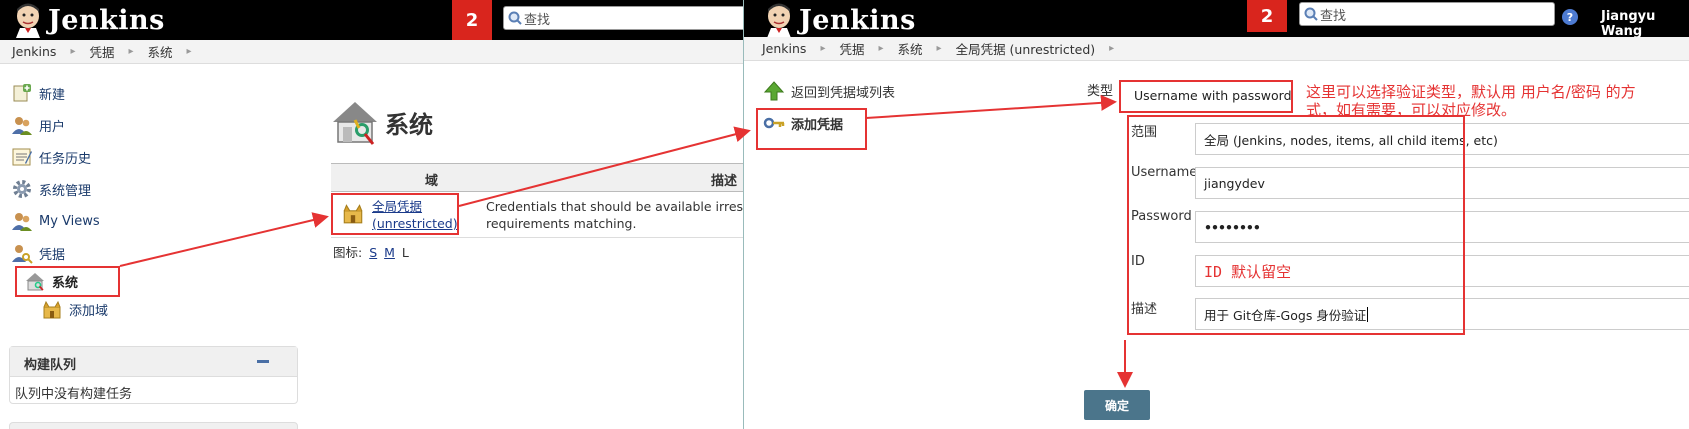 Image resolution: width=1689 pixels, height=429 pixels. What do you see at coordinates (153, 362) in the screenshot?
I see `build-queue-header: 构建队列` at bounding box center [153, 362].